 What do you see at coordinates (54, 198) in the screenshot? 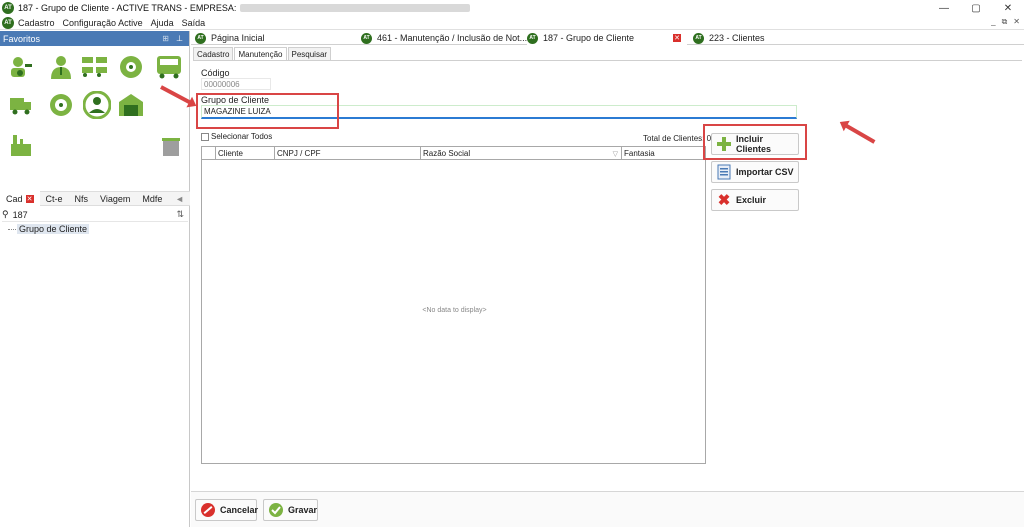
I see `tab-cte: Ct-e` at bounding box center [54, 198].